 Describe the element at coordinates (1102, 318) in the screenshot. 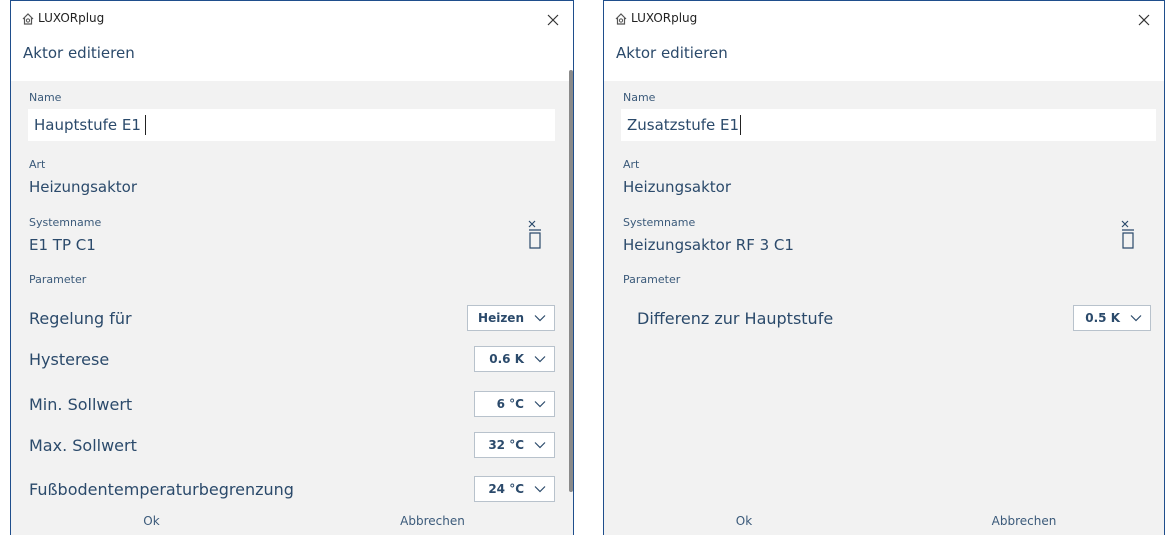

I see `param-dropdown-value: 0.5 K` at that location.